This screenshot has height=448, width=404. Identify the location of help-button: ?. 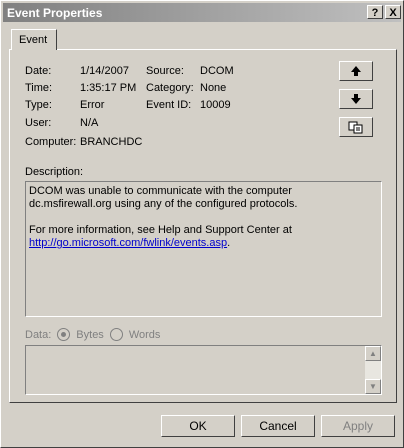
(375, 12).